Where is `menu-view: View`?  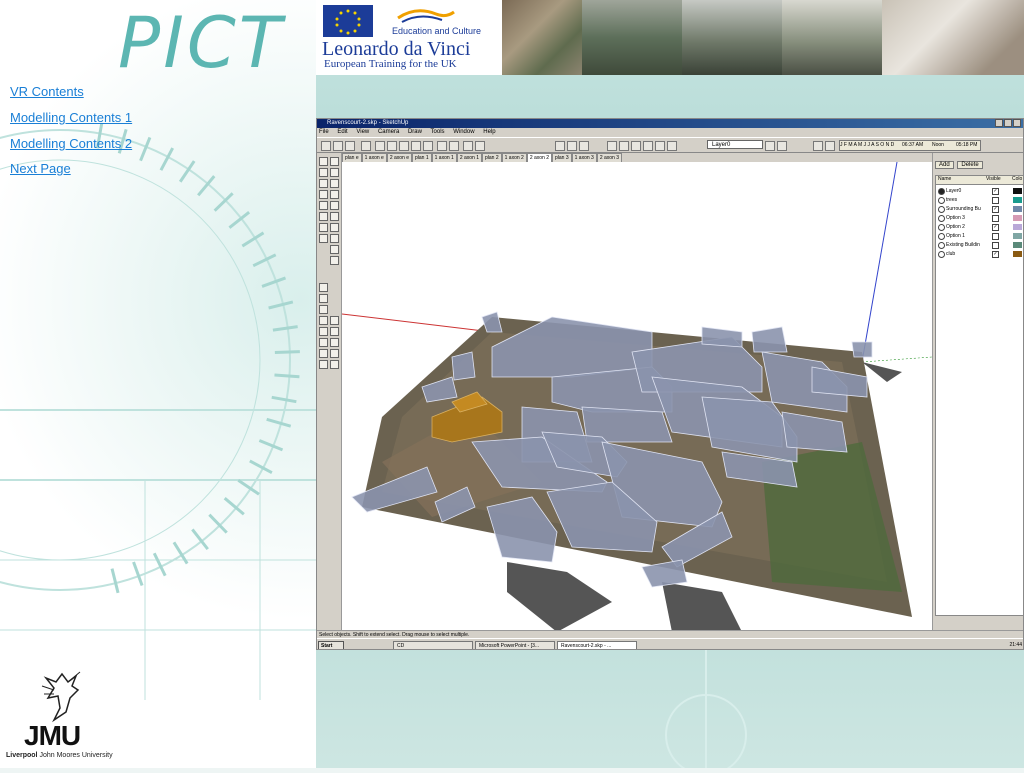 menu-view: View is located at coordinates (362, 132).